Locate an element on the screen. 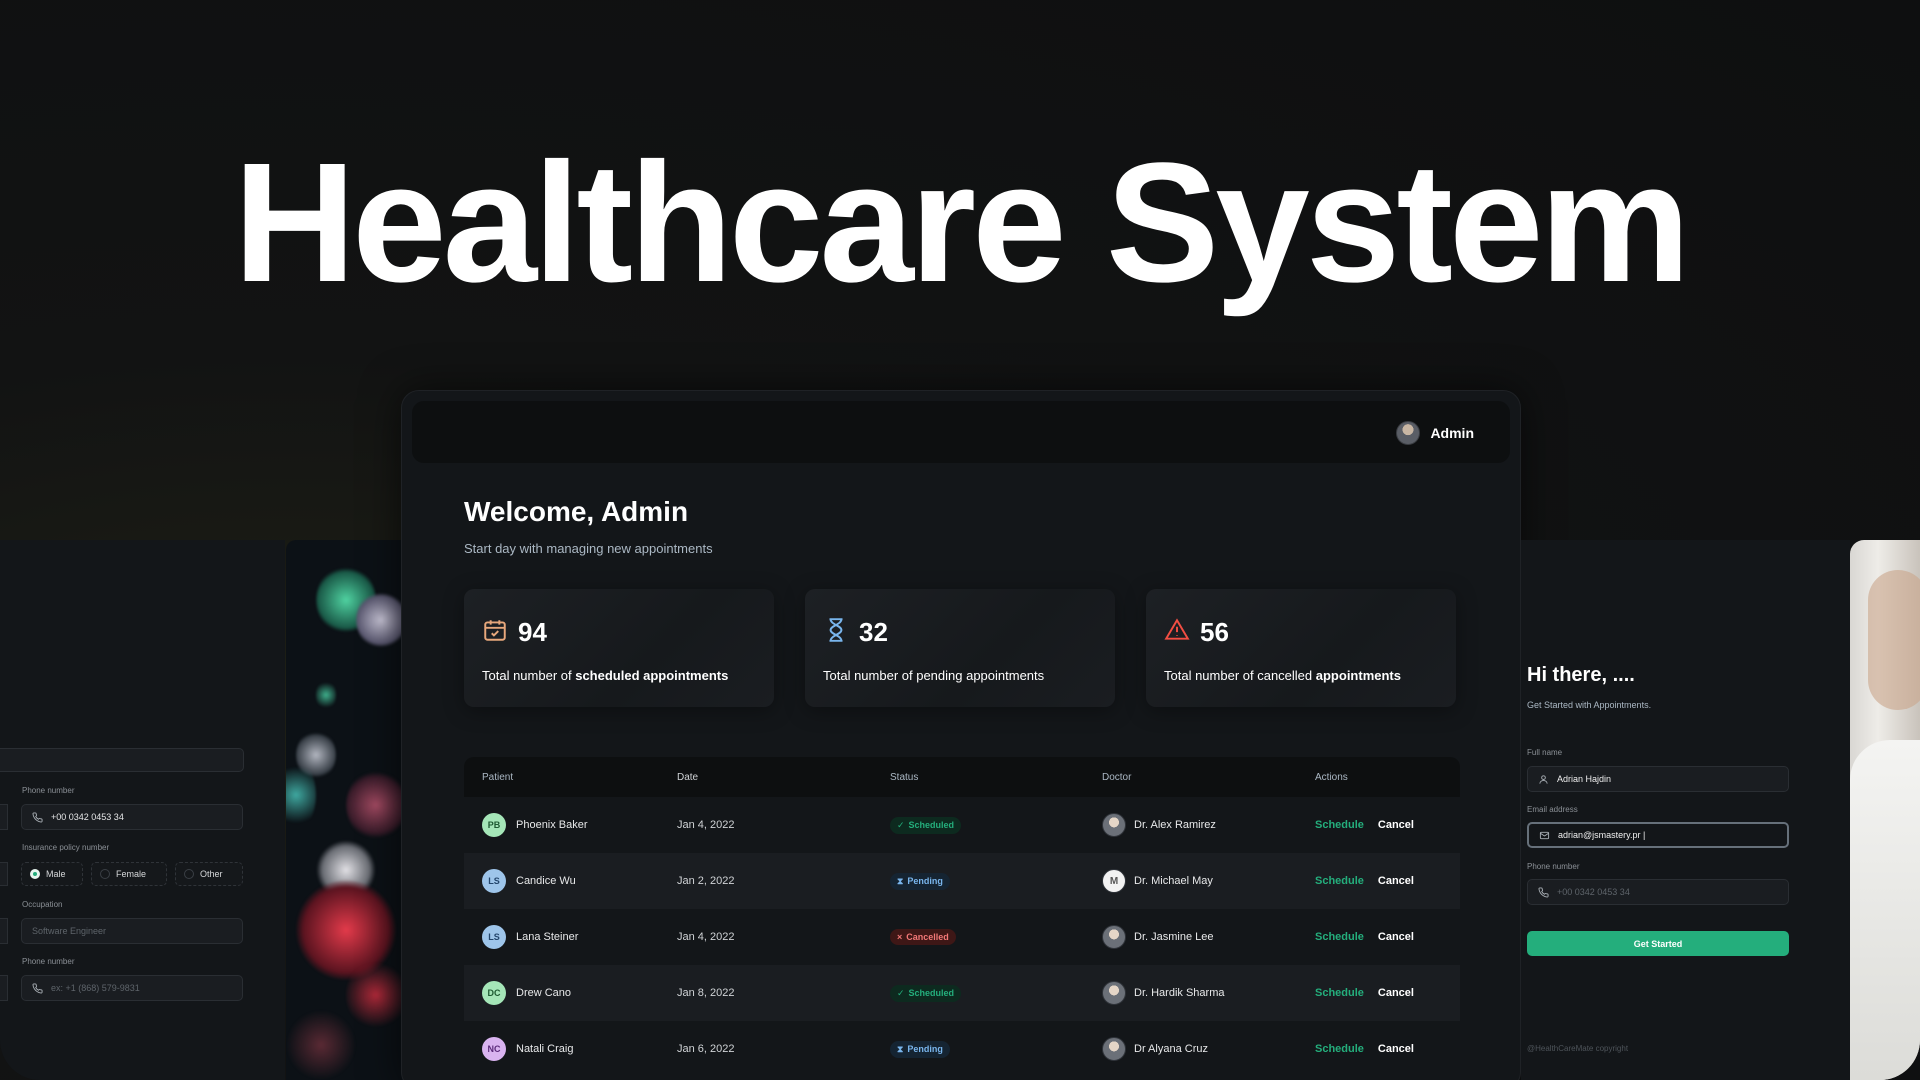  gender-option-male: Male is located at coordinates (52, 874).